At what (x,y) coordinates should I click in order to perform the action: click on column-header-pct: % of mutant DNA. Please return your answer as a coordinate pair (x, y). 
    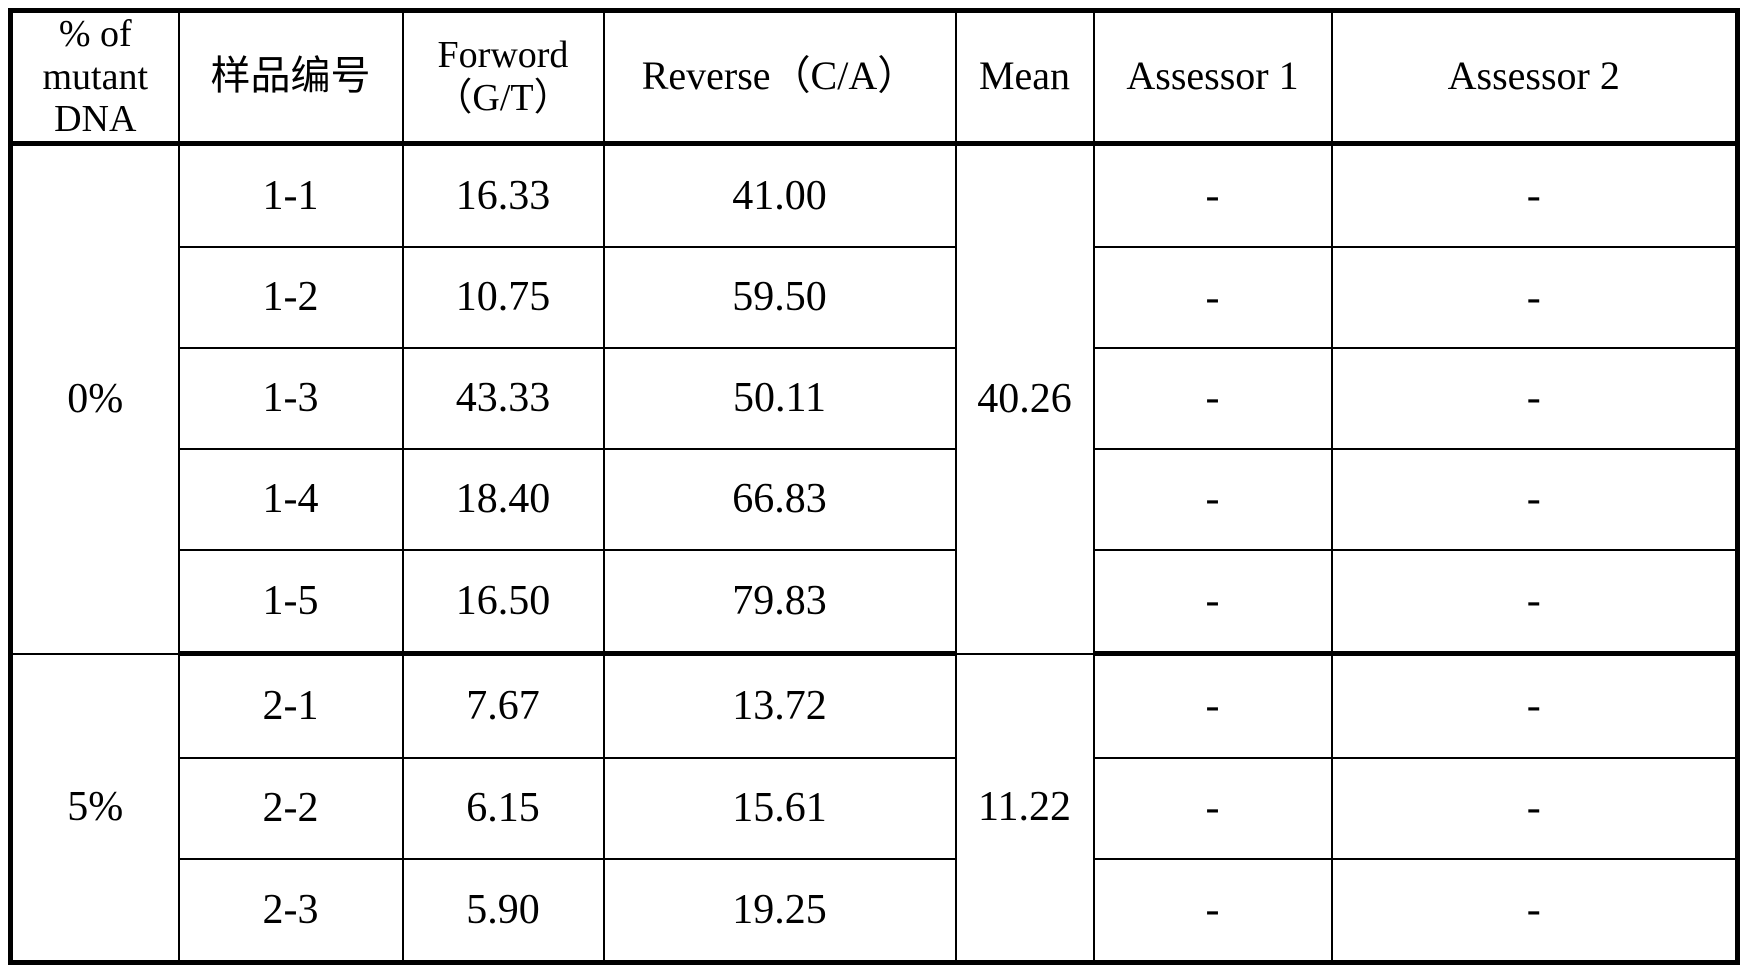
    Looking at the image, I should click on (94, 77).